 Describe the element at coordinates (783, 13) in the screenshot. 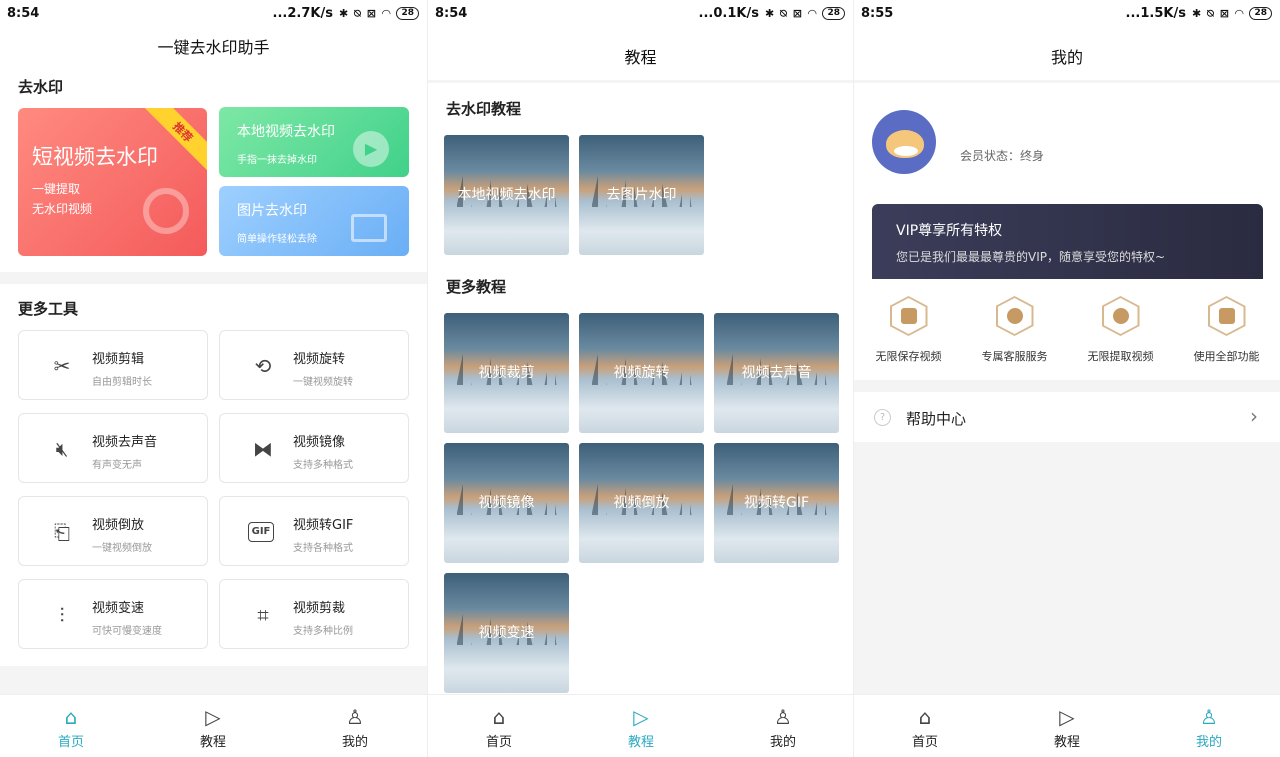

I see `mute-bell-icon: ⍉` at that location.